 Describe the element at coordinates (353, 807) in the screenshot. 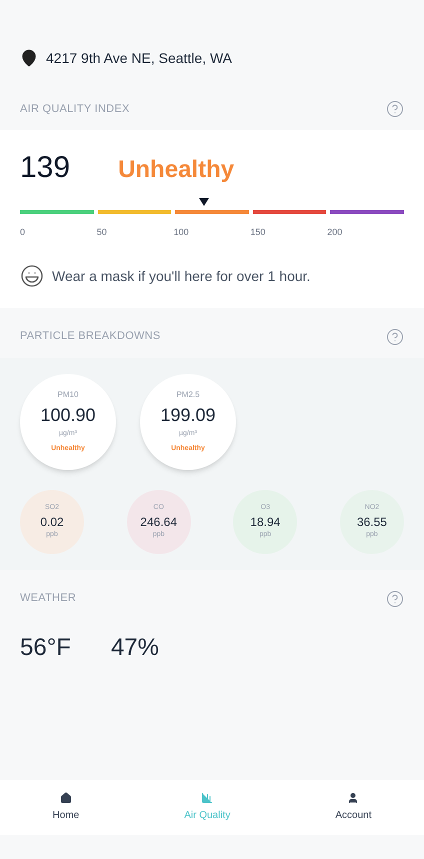

I see `nav-tab: Account` at that location.